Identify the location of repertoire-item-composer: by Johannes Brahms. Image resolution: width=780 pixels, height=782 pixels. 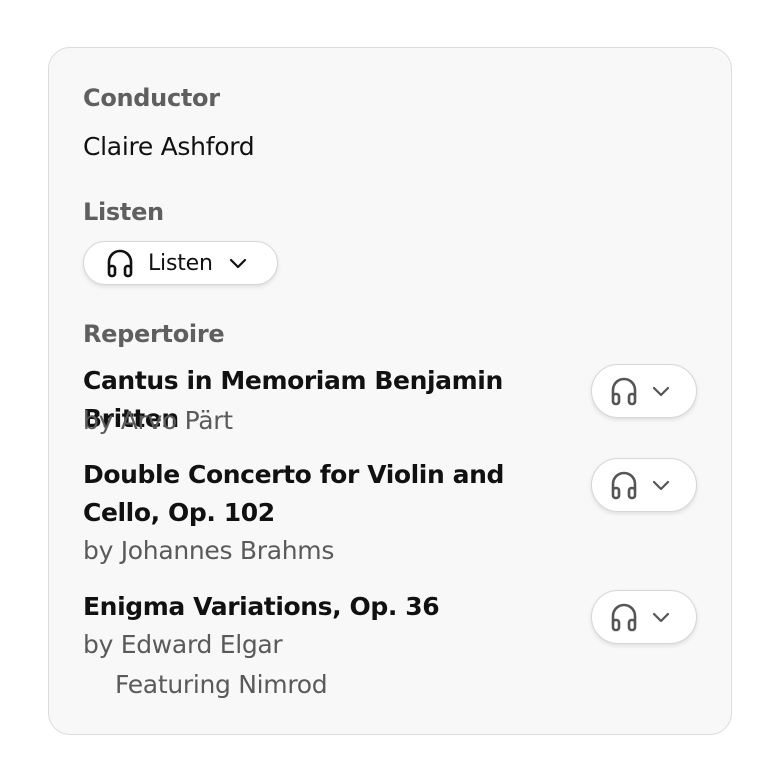
(209, 550).